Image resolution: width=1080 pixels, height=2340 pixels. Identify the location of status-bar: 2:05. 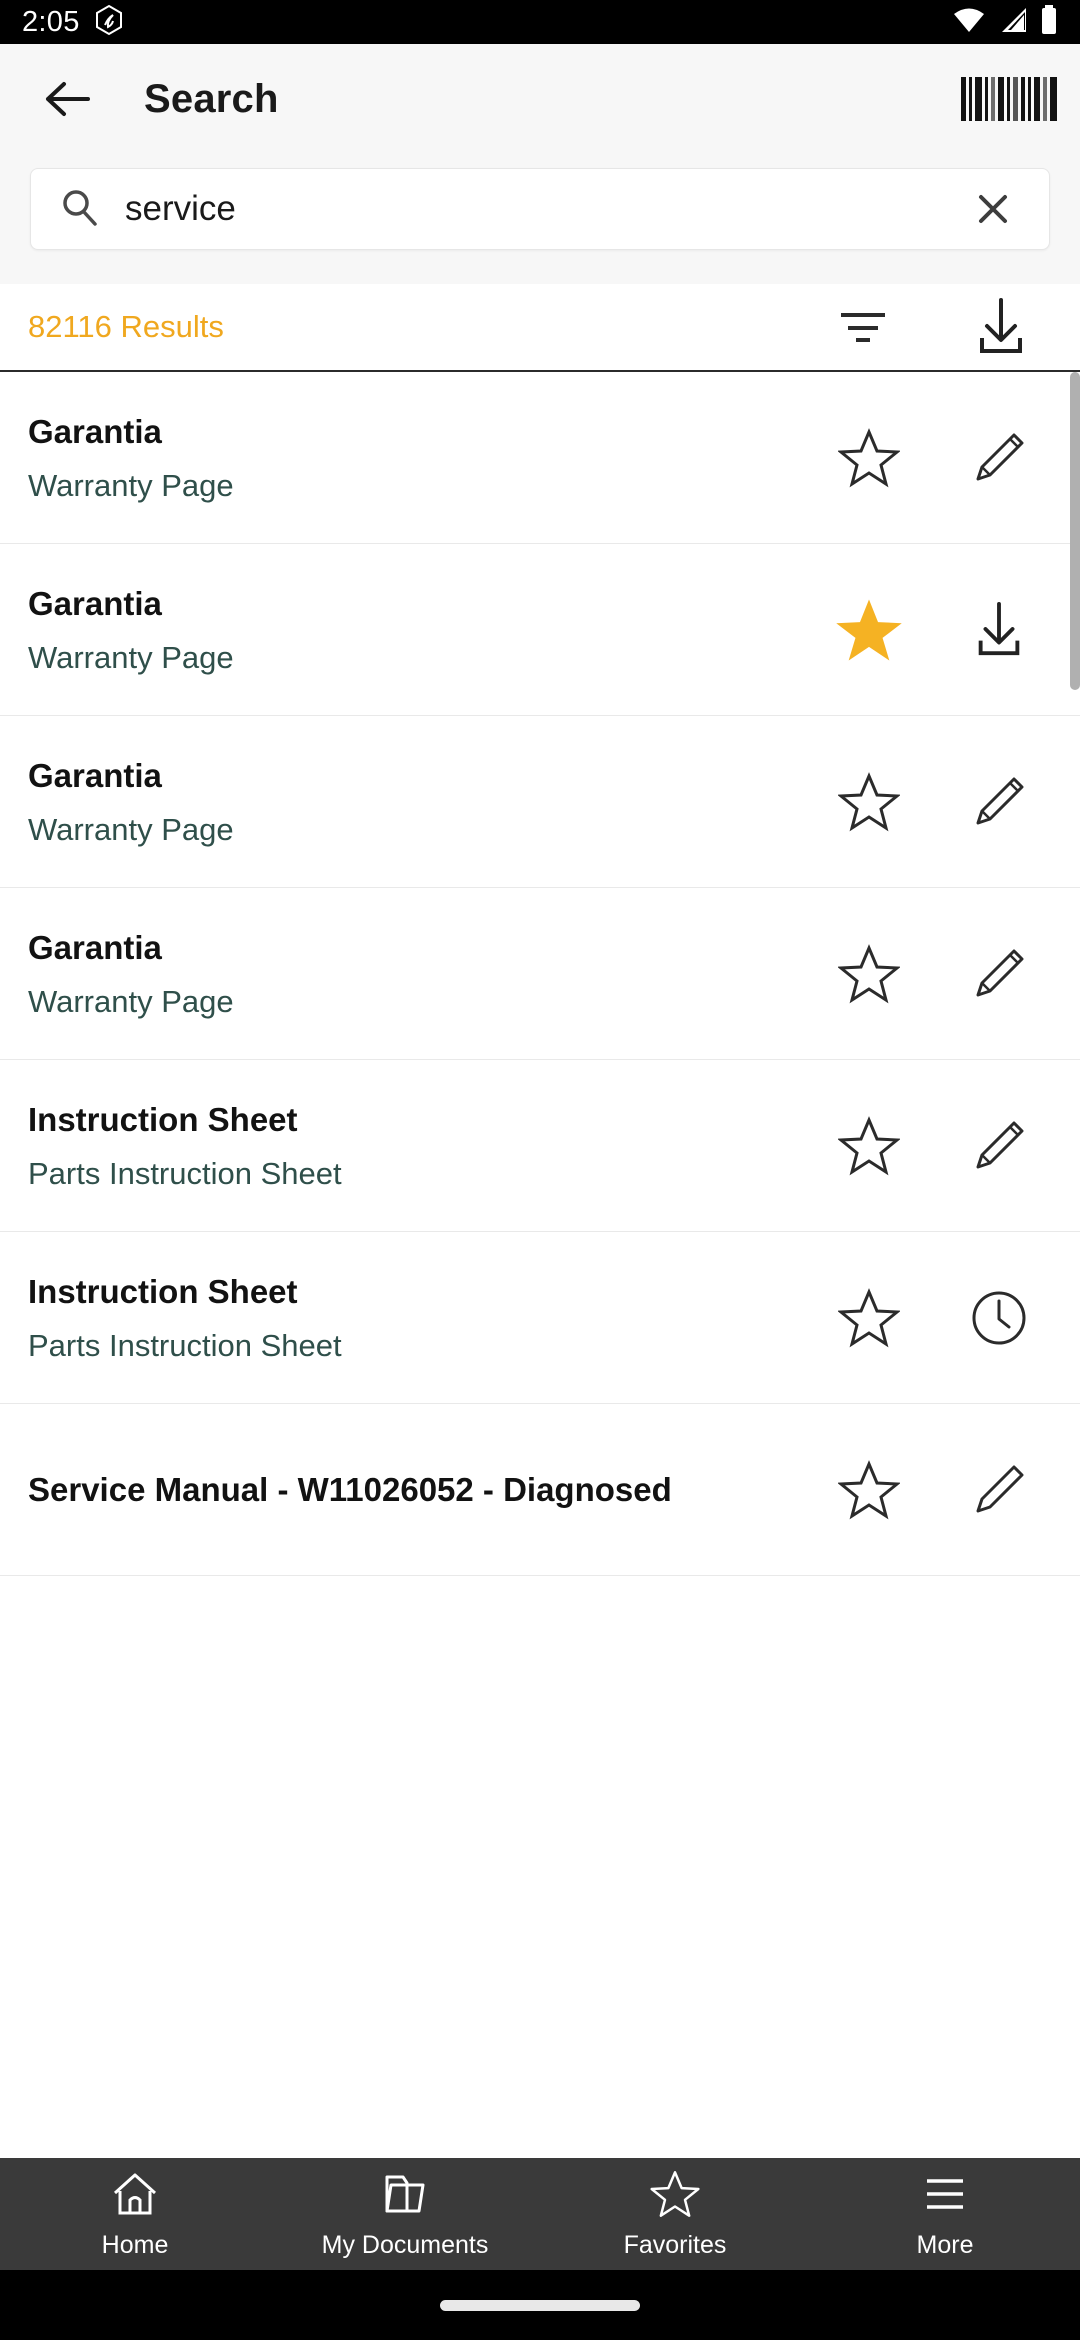
(540, 22).